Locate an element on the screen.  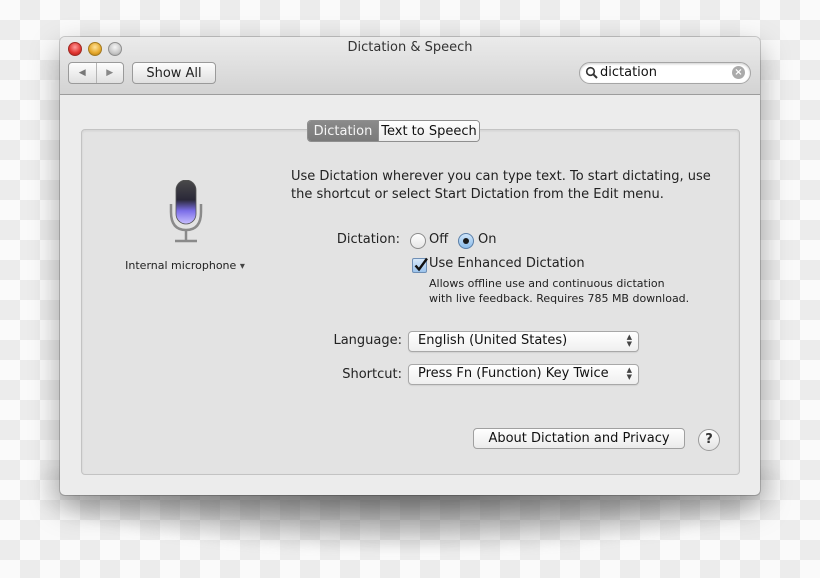
shortcut-popup: Press Fn (Function) Key Twice ▲ ▼ is located at coordinates (523, 374).